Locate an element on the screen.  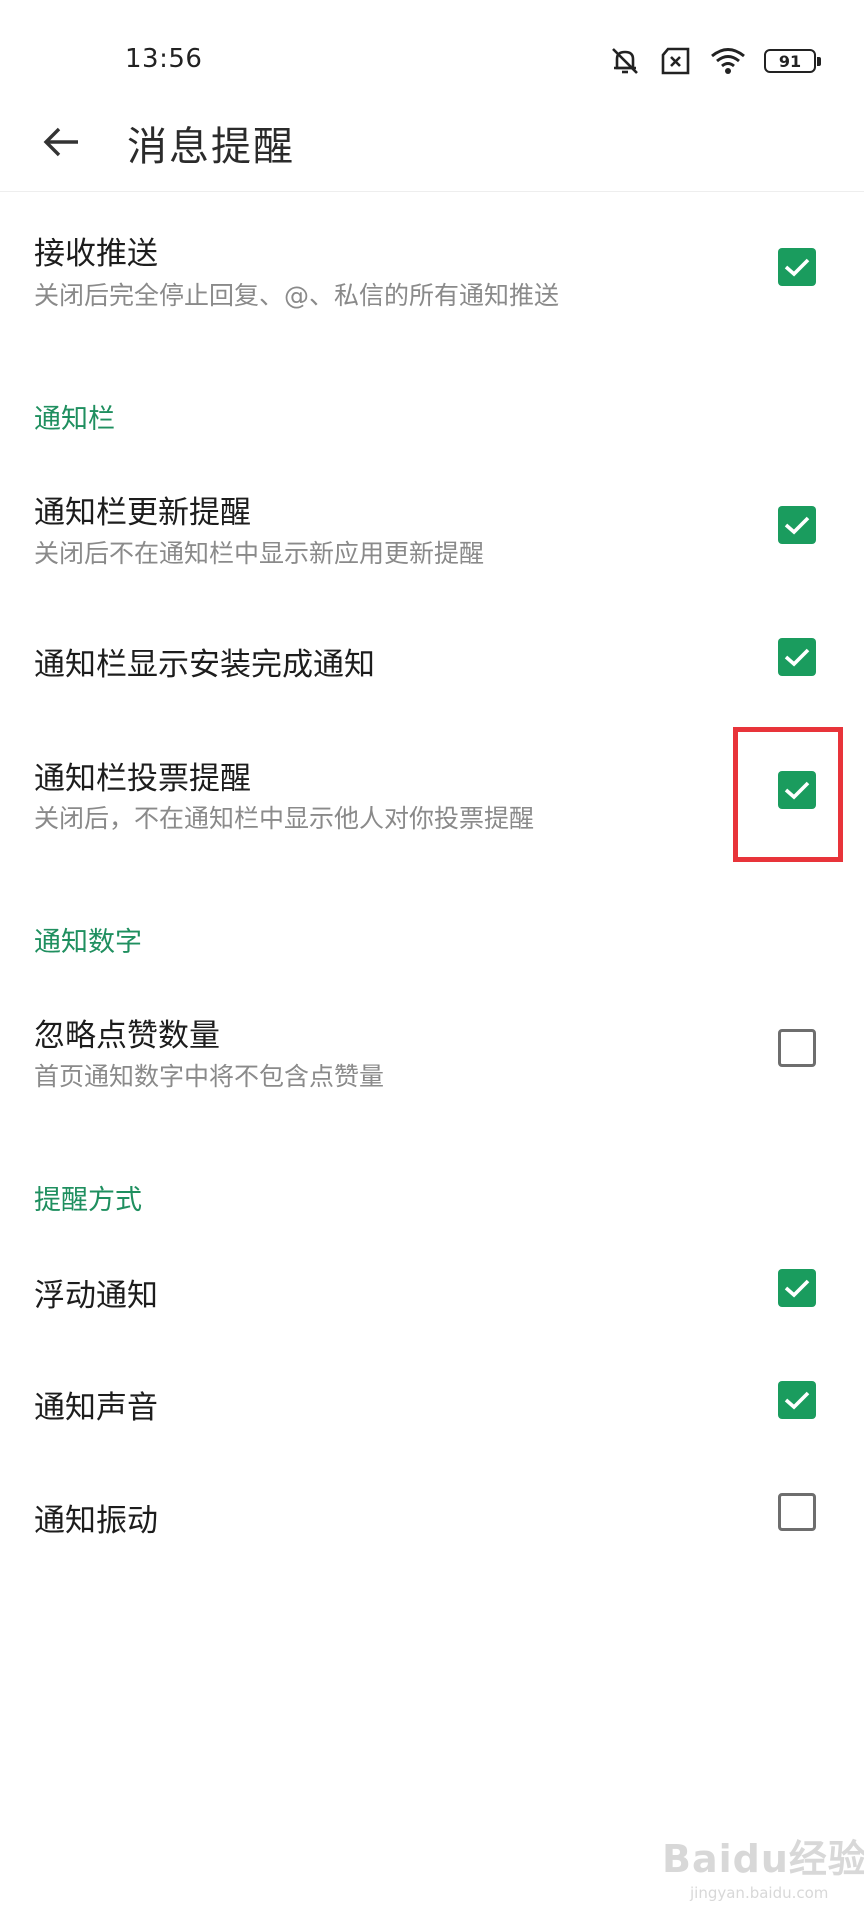
setting-title: 浮动通知 is located at coordinates (96, 1296).